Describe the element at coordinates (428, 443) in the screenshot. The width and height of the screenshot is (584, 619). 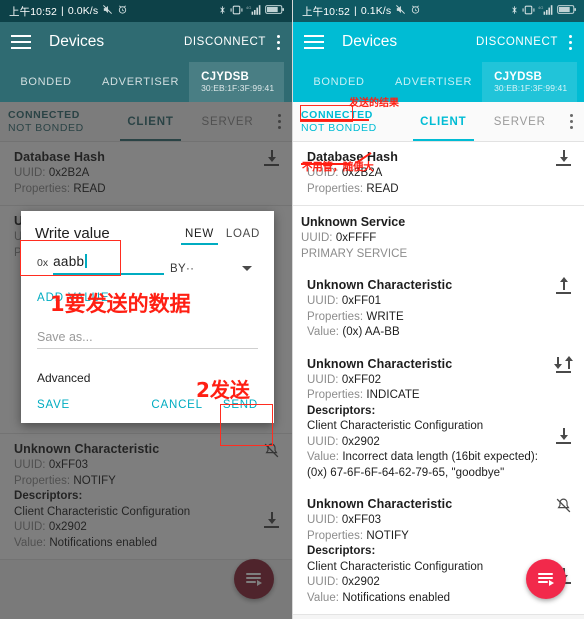
I see `descriptor-uuid: UUID: 0x2902` at that location.